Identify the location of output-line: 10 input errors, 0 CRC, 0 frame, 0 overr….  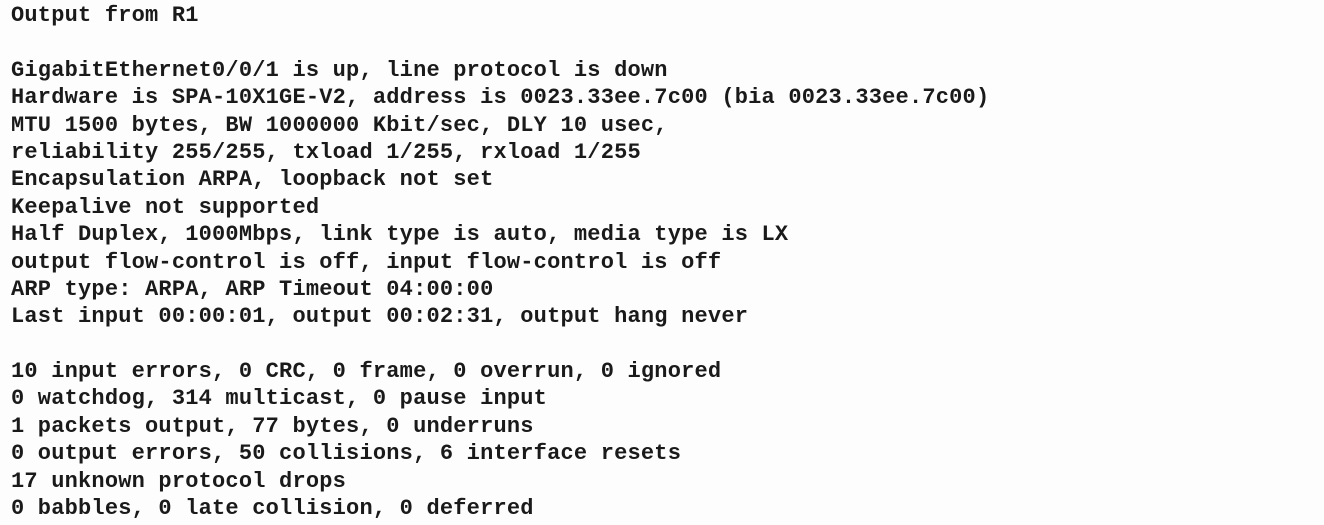
(366, 372).